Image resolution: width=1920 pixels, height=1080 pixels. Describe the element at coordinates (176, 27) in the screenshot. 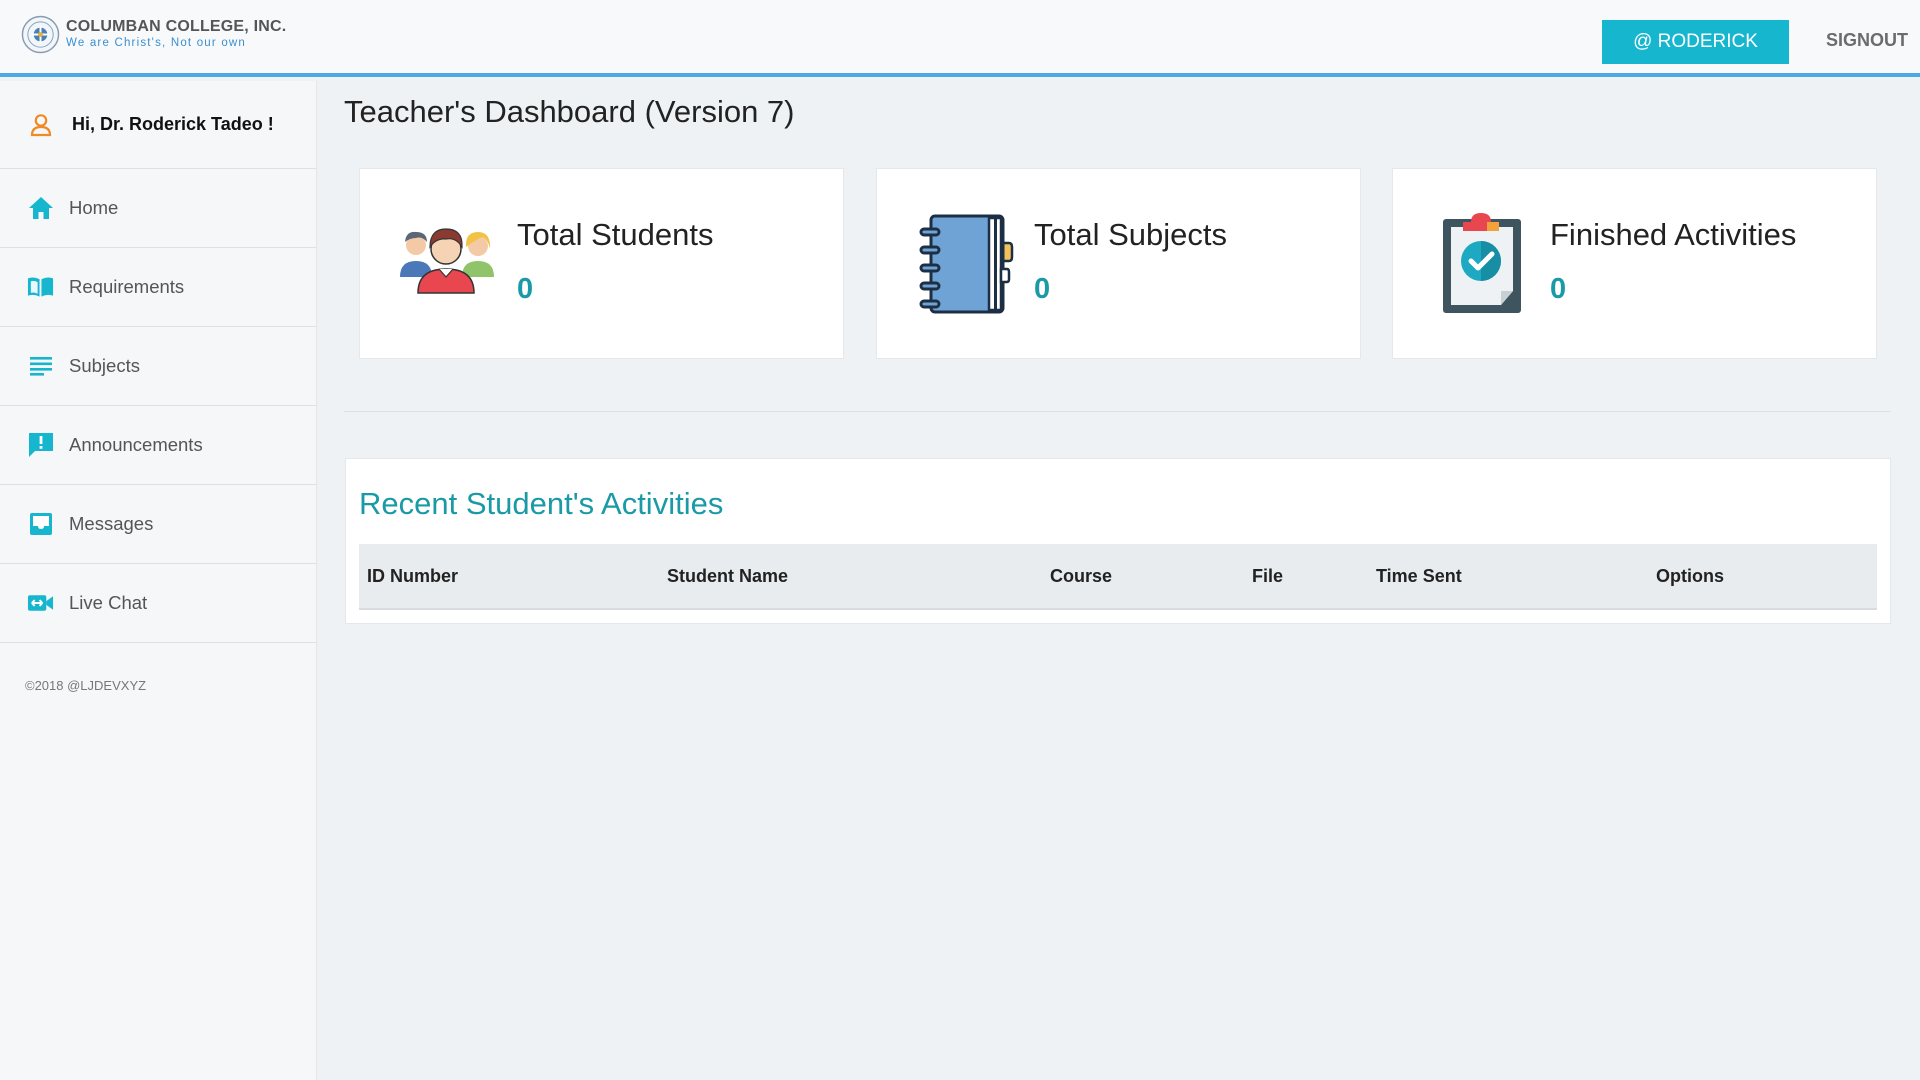

I see `brand-name: COLUMBAN COLLEGE, INC.` at that location.